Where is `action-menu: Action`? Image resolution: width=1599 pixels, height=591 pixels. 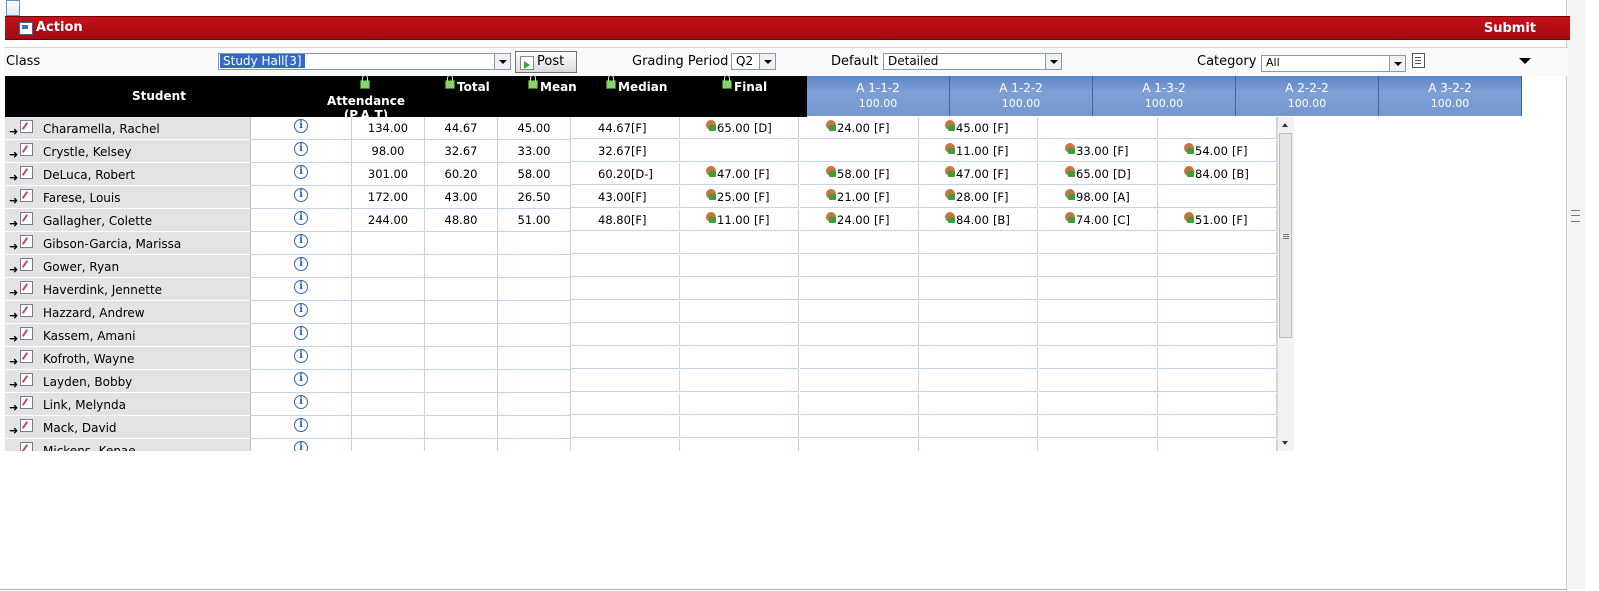
action-menu: Action is located at coordinates (59, 27).